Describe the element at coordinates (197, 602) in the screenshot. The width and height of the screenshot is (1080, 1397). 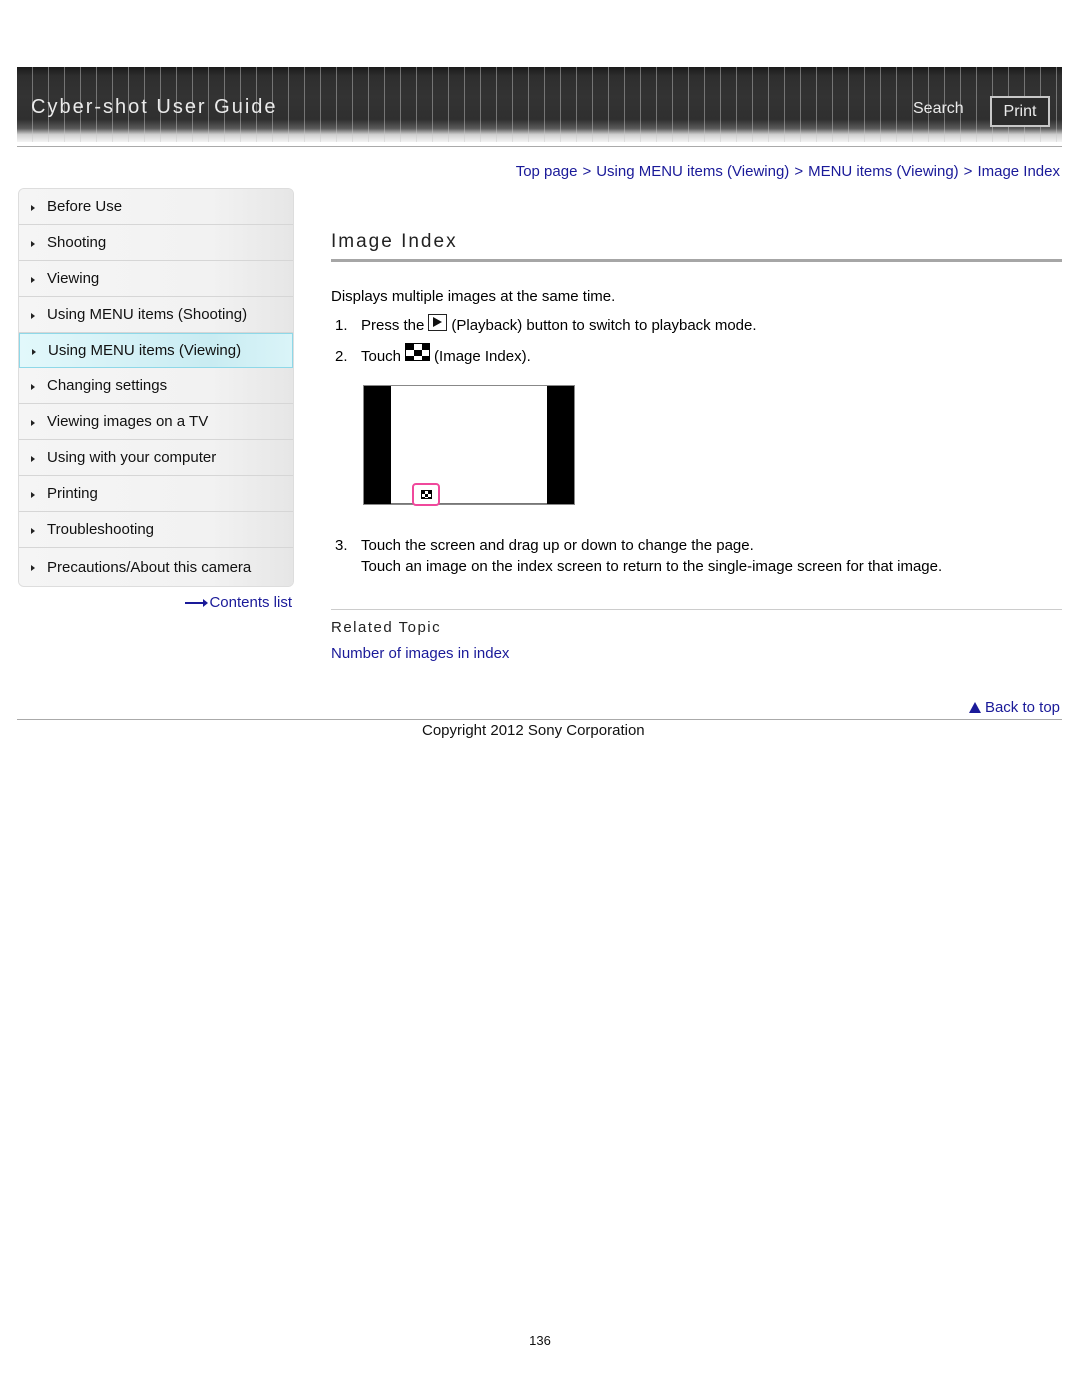
I see `arrow-right-icon` at that location.